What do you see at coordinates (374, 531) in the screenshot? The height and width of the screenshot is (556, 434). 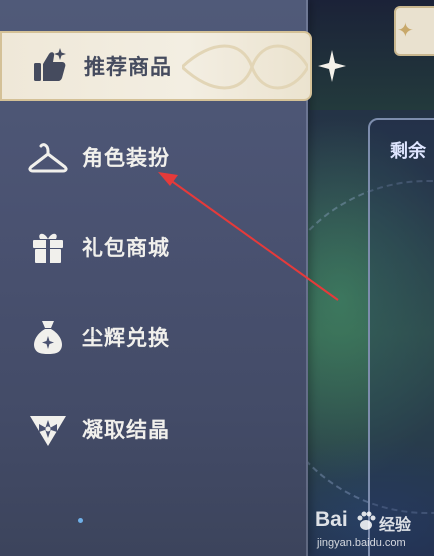 I see `baidu-watermark: Bai 经验 jingyan.baidu.com` at bounding box center [374, 531].